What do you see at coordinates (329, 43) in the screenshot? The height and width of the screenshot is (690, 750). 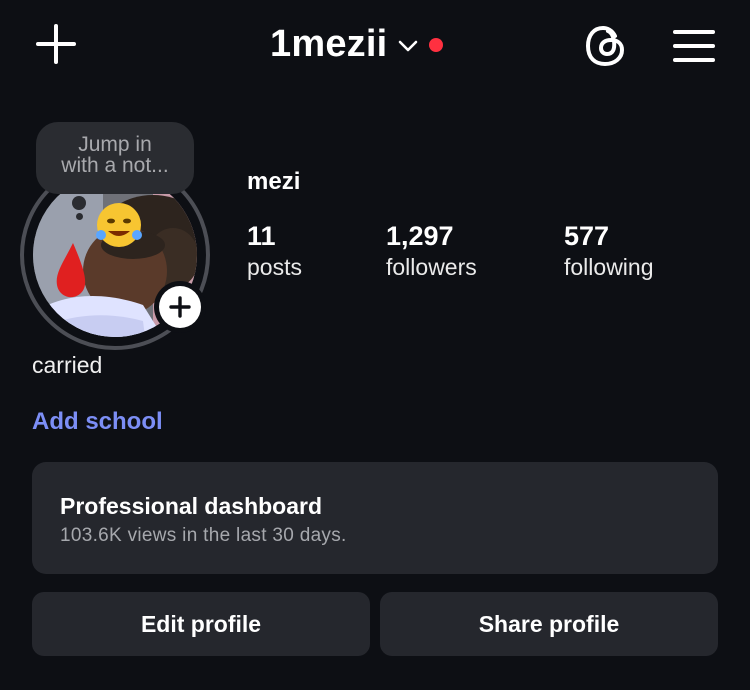 I see `username-title: 1mezii` at bounding box center [329, 43].